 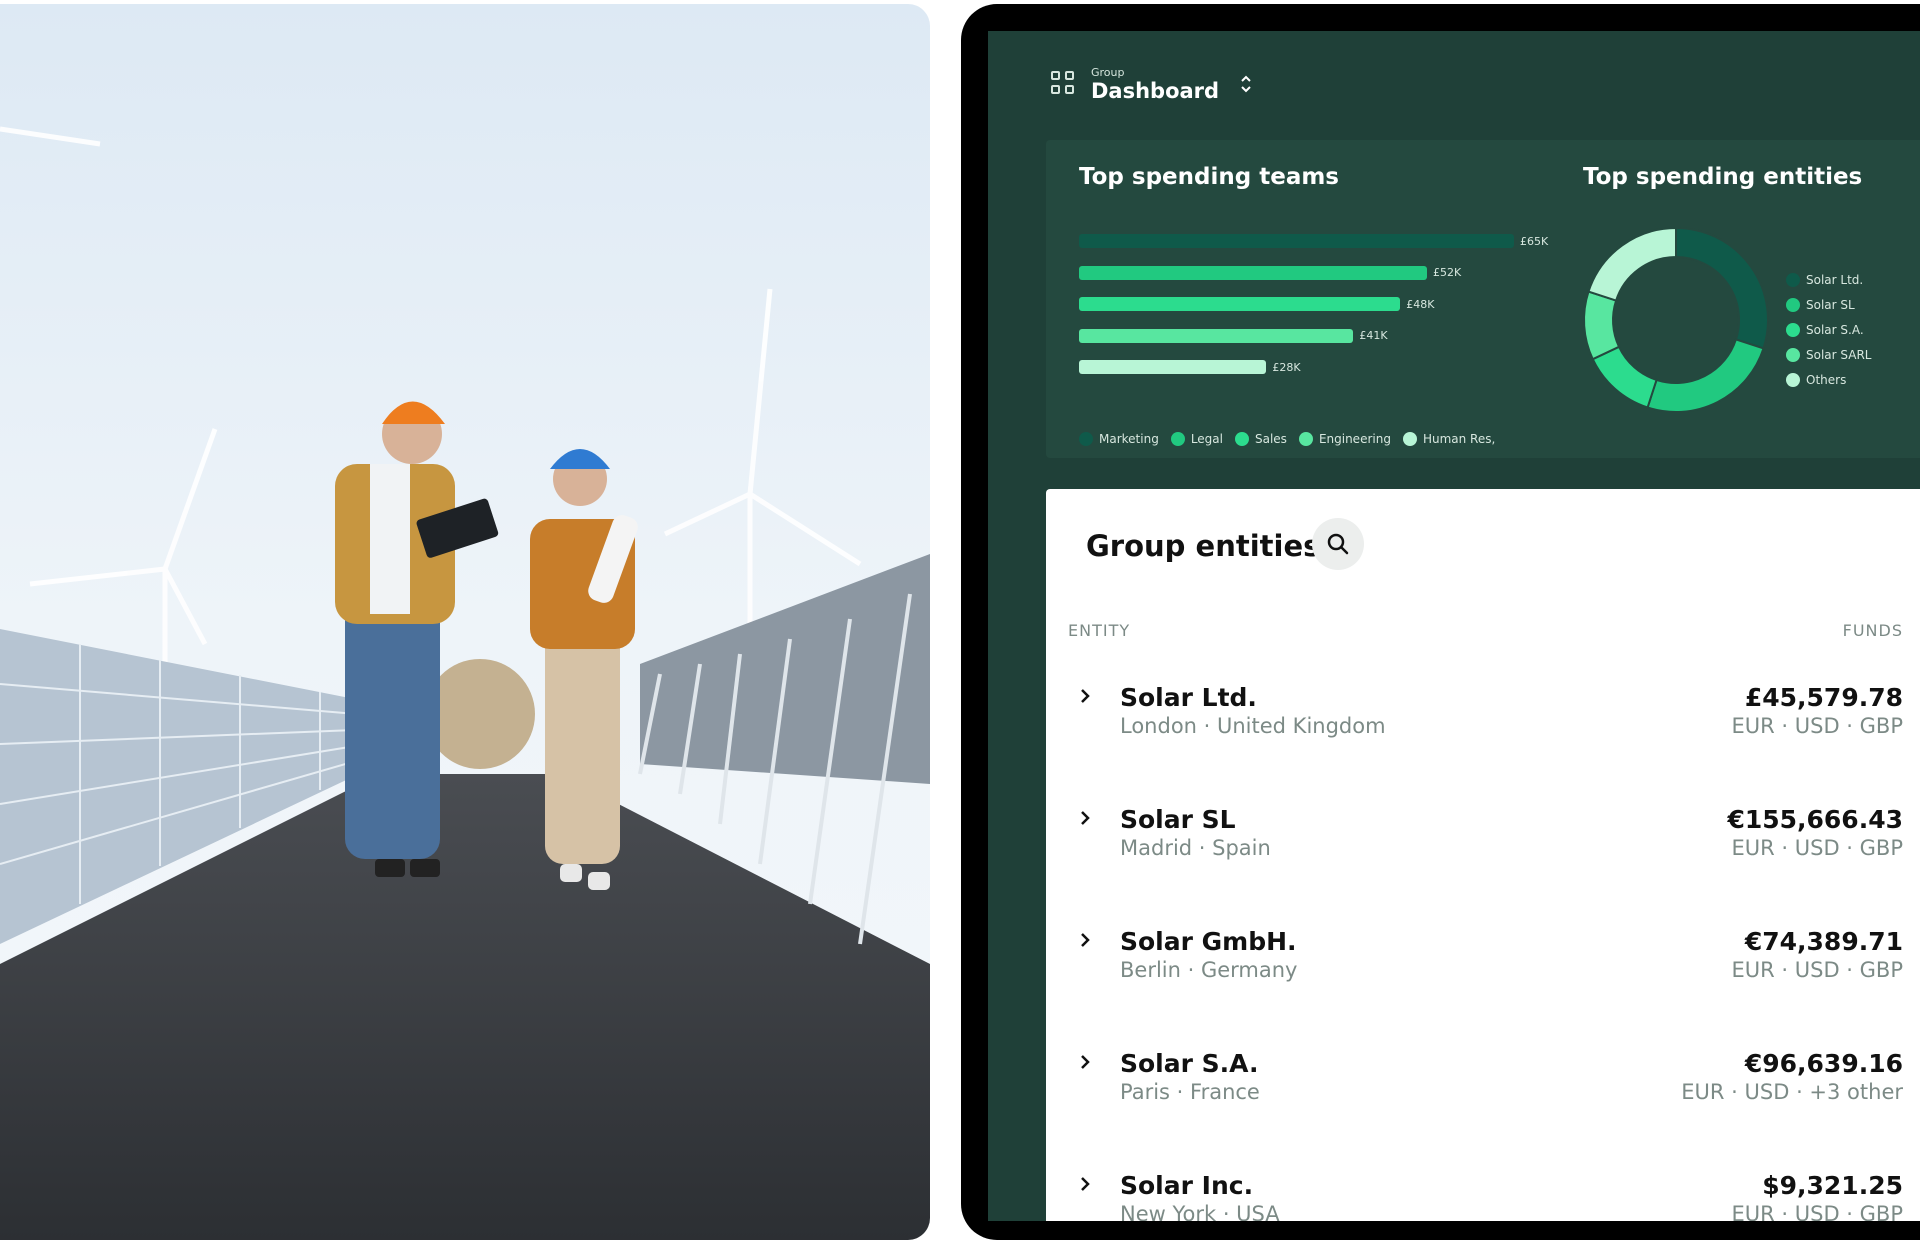 I want to click on legend-label: Legal, so click(x=1206, y=439).